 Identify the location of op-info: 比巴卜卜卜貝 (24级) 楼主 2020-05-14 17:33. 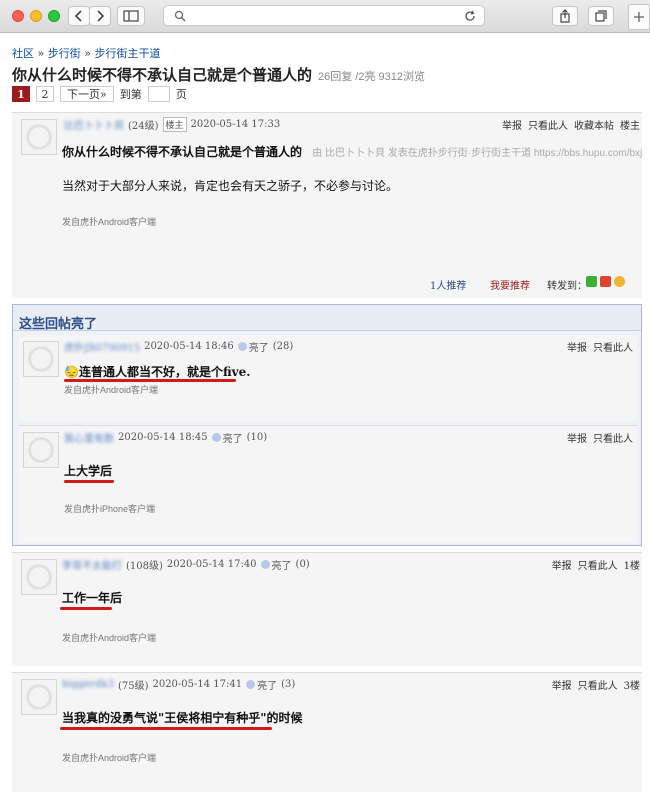
(174, 124).